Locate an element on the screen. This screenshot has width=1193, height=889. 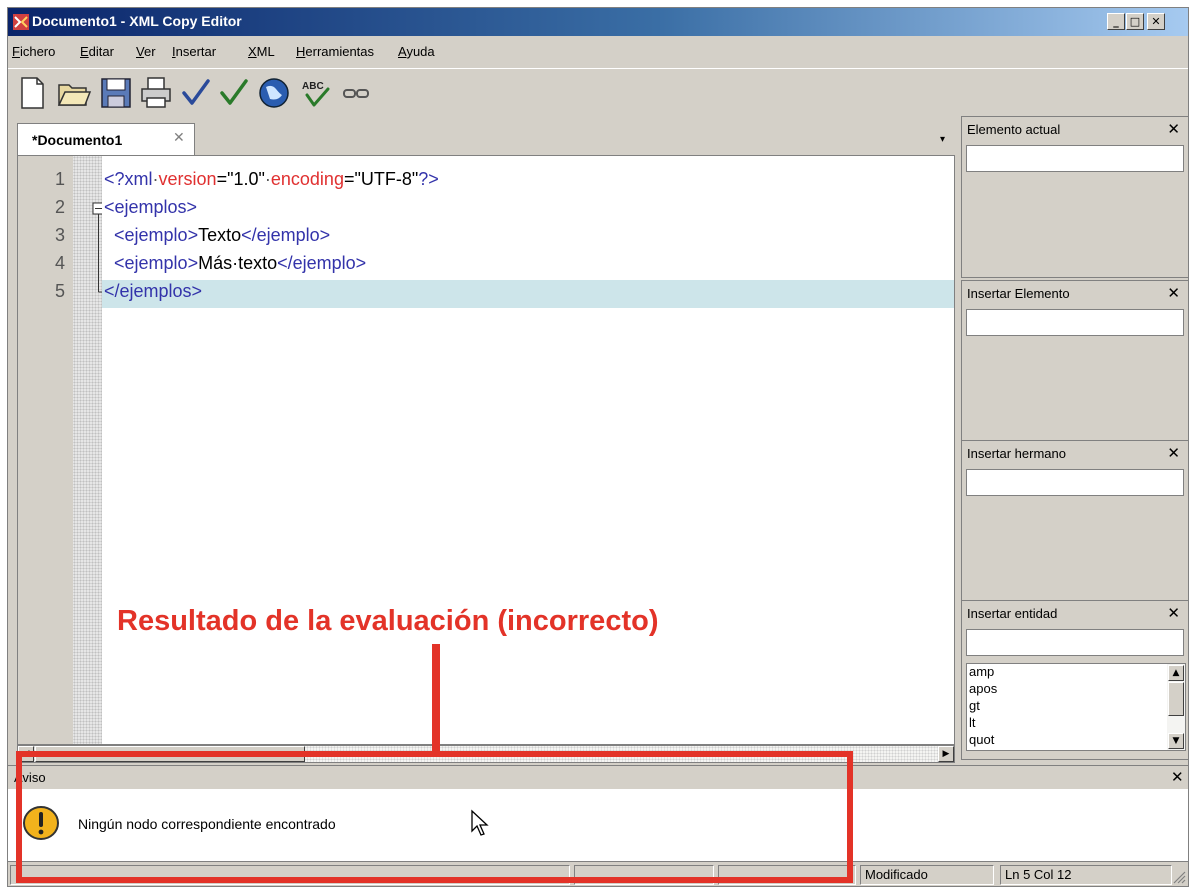
resize-grip-icon is located at coordinates (1179, 877).